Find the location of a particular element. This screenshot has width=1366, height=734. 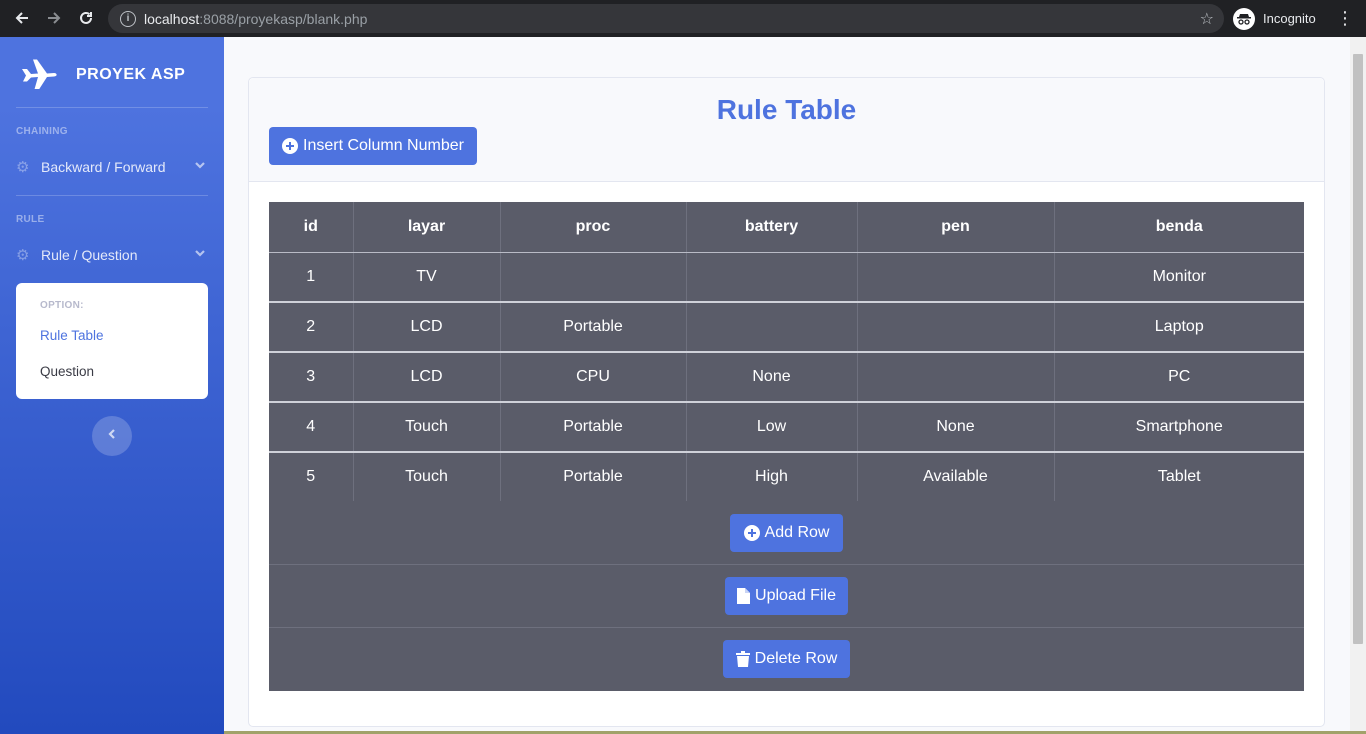

table-row: 4 Touch Portable Low None Smartphone is located at coordinates (786, 427).